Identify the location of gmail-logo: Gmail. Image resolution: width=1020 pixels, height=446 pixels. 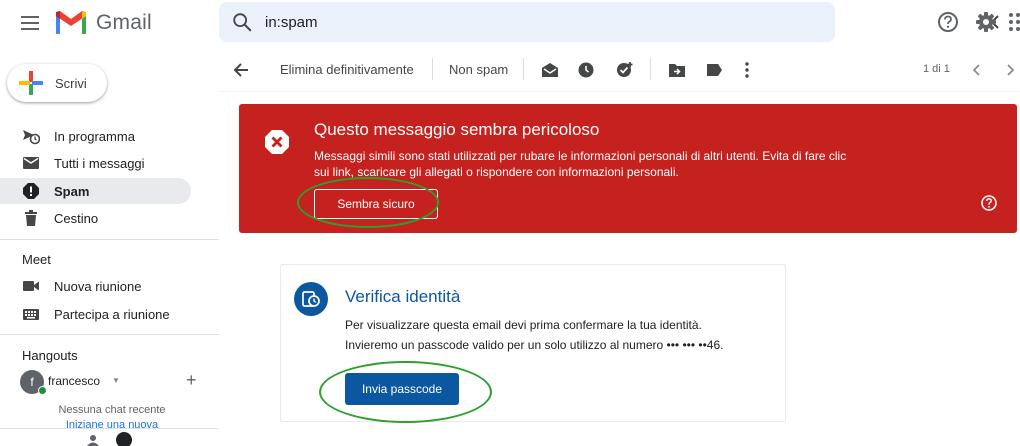
(103, 23).